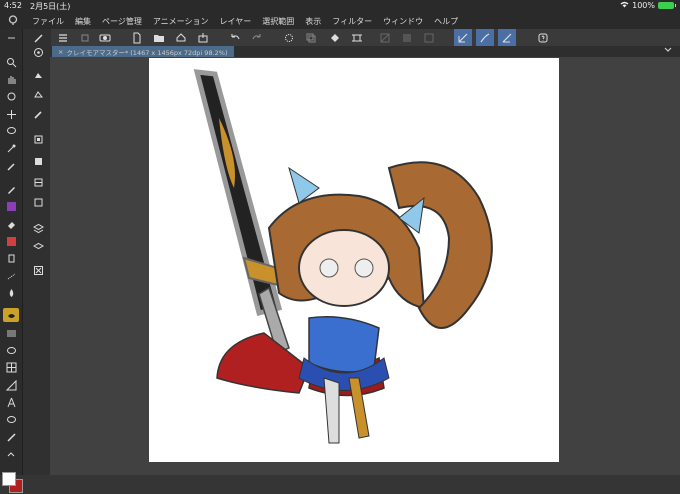 This screenshot has width=680, height=494. What do you see at coordinates (11, 420) in the screenshot?
I see `balloon-icon` at bounding box center [11, 420].